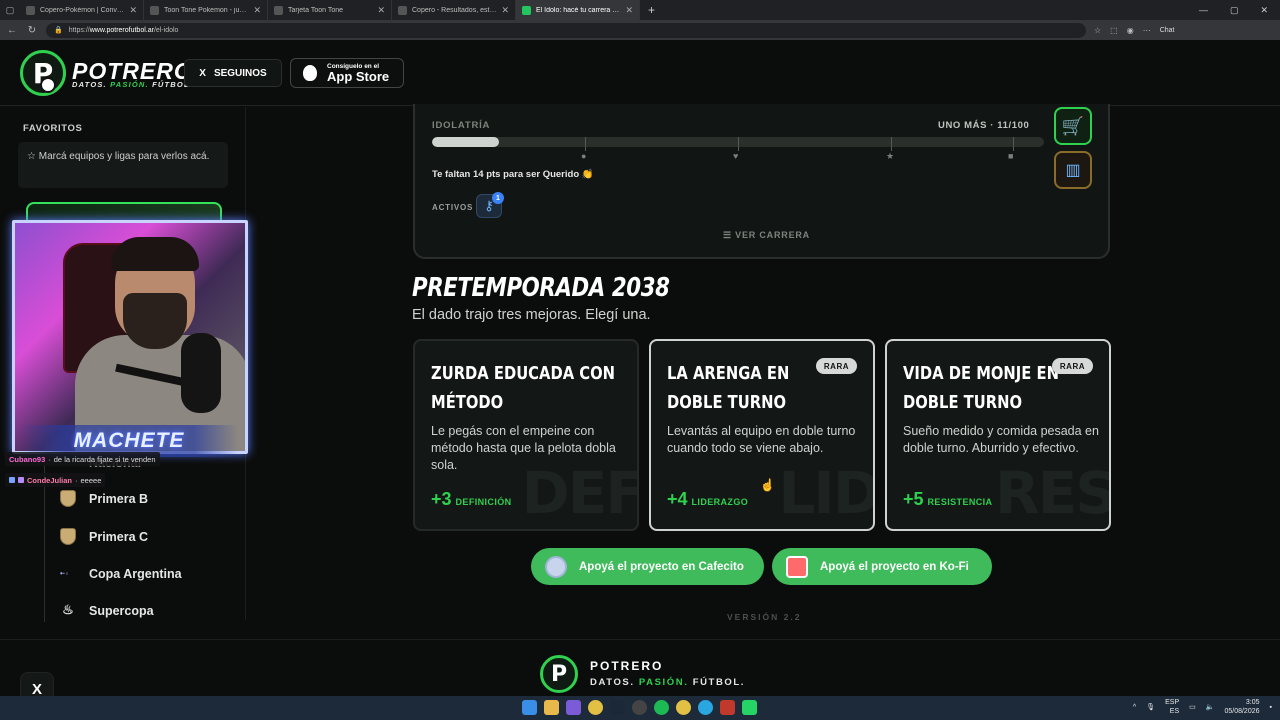 The width and height of the screenshot is (1280, 720). I want to click on tab-title: Copero-Pokémon | Convertite en, so click(82, 10).